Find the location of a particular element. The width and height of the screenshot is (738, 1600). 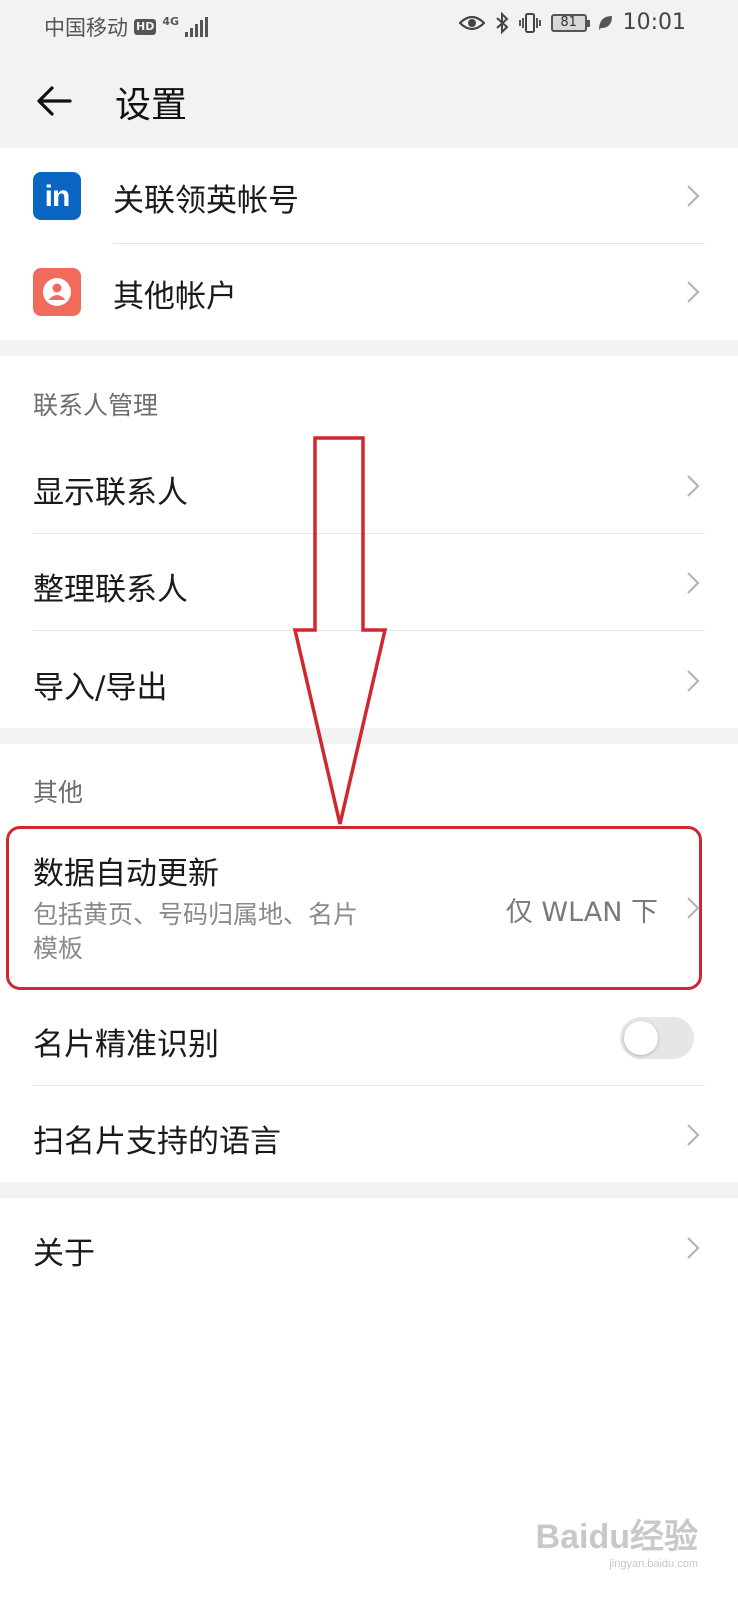

battery-icon: 81 is located at coordinates (570, 22).